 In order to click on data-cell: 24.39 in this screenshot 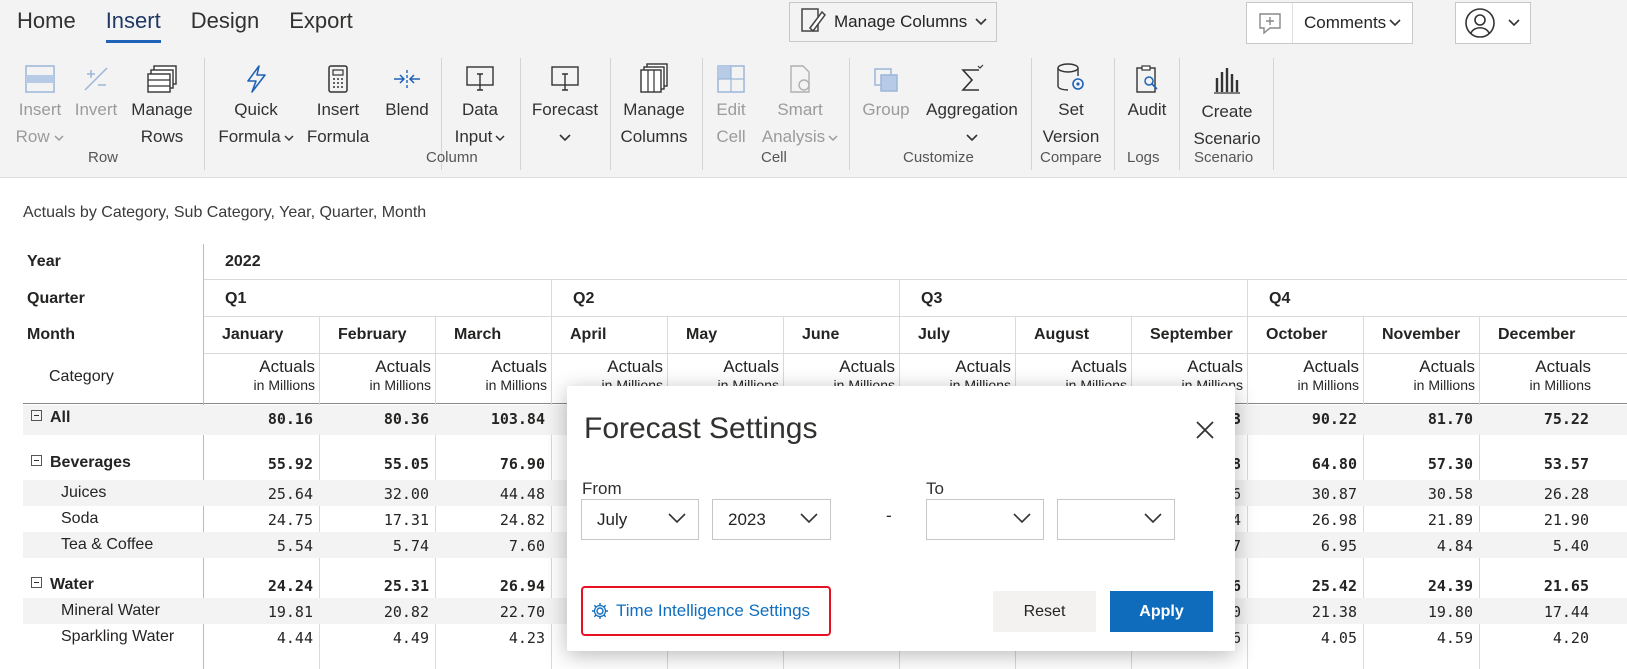, I will do `click(1418, 586)`.